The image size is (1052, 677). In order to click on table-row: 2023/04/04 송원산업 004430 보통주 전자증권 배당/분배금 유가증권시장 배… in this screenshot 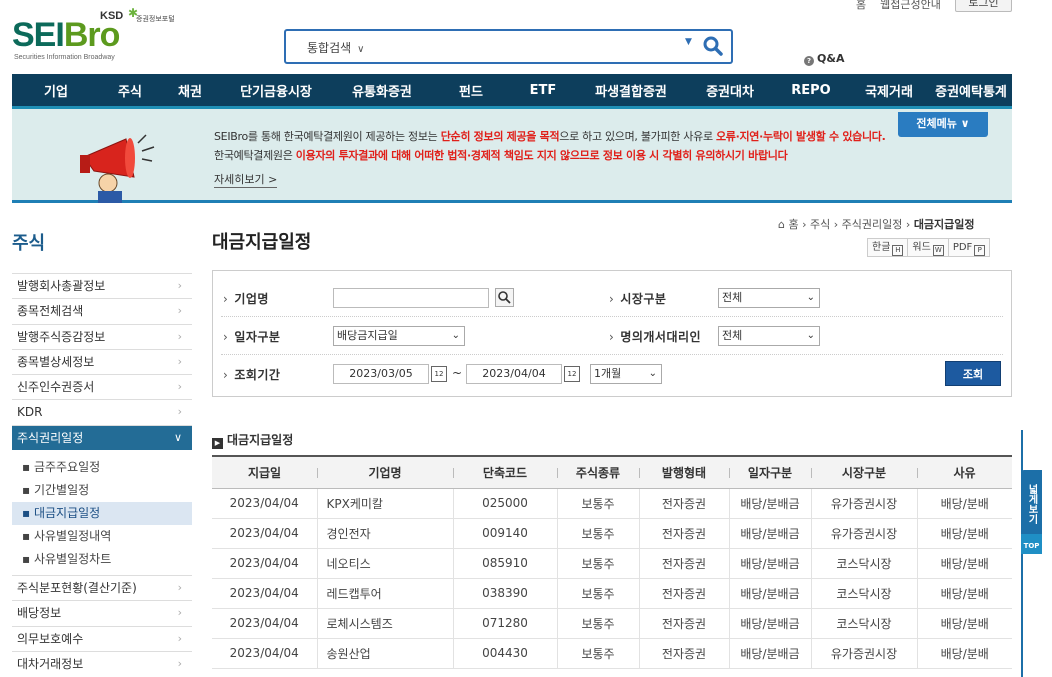, I will do `click(612, 653)`.